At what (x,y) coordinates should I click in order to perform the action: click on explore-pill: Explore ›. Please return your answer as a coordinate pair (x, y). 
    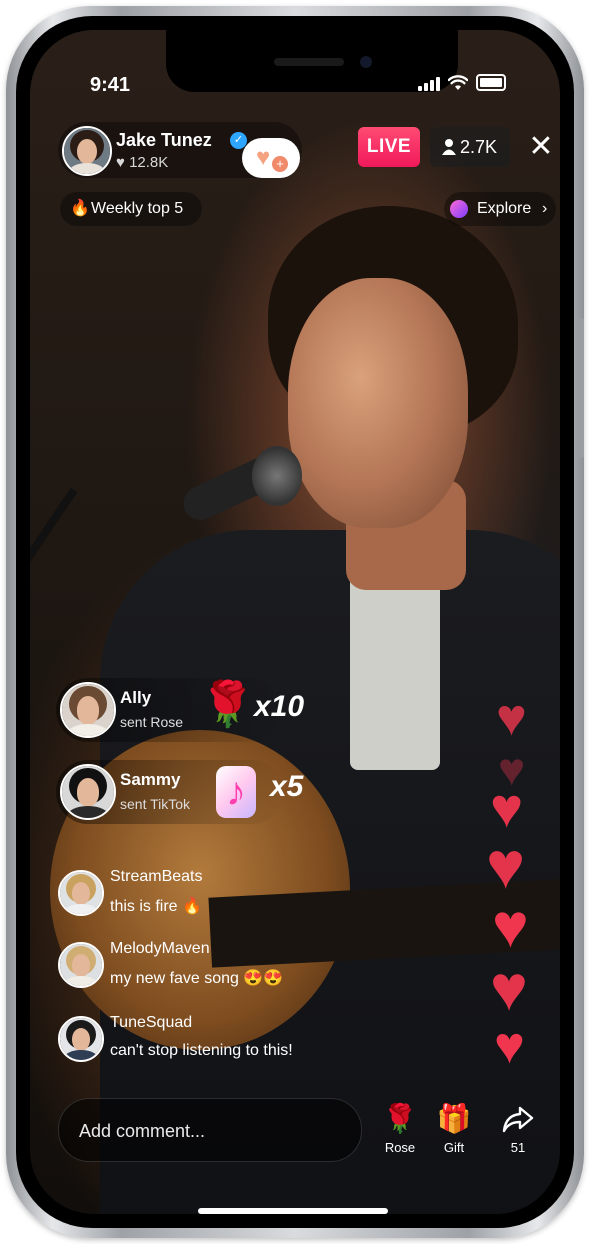
    Looking at the image, I should click on (500, 209).